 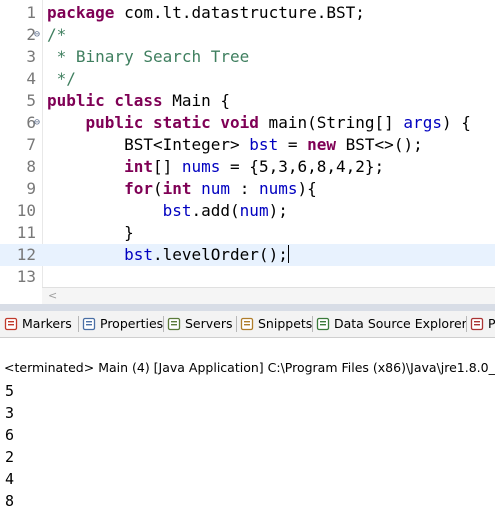 I want to click on data-source-explorer-icon, so click(x=323, y=324).